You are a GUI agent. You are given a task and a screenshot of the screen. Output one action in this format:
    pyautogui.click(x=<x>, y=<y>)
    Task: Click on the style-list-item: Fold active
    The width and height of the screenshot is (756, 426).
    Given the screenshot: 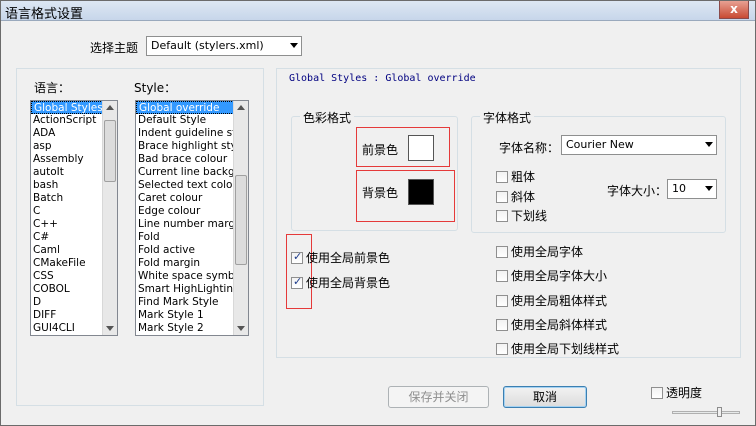 What is the action you would take?
    pyautogui.click(x=192, y=250)
    